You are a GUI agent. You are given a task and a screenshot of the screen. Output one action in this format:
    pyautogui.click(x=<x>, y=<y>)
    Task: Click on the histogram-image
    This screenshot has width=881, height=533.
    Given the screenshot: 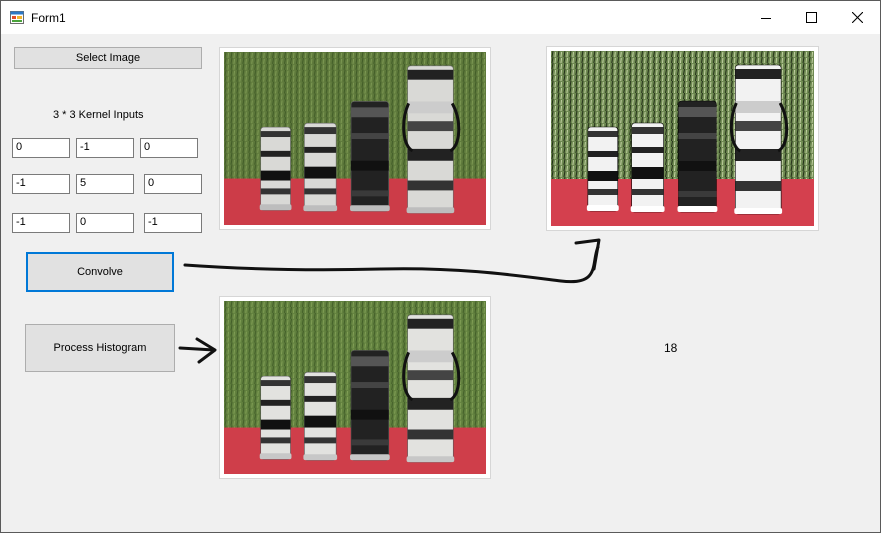 What is the action you would take?
    pyautogui.click(x=355, y=387)
    